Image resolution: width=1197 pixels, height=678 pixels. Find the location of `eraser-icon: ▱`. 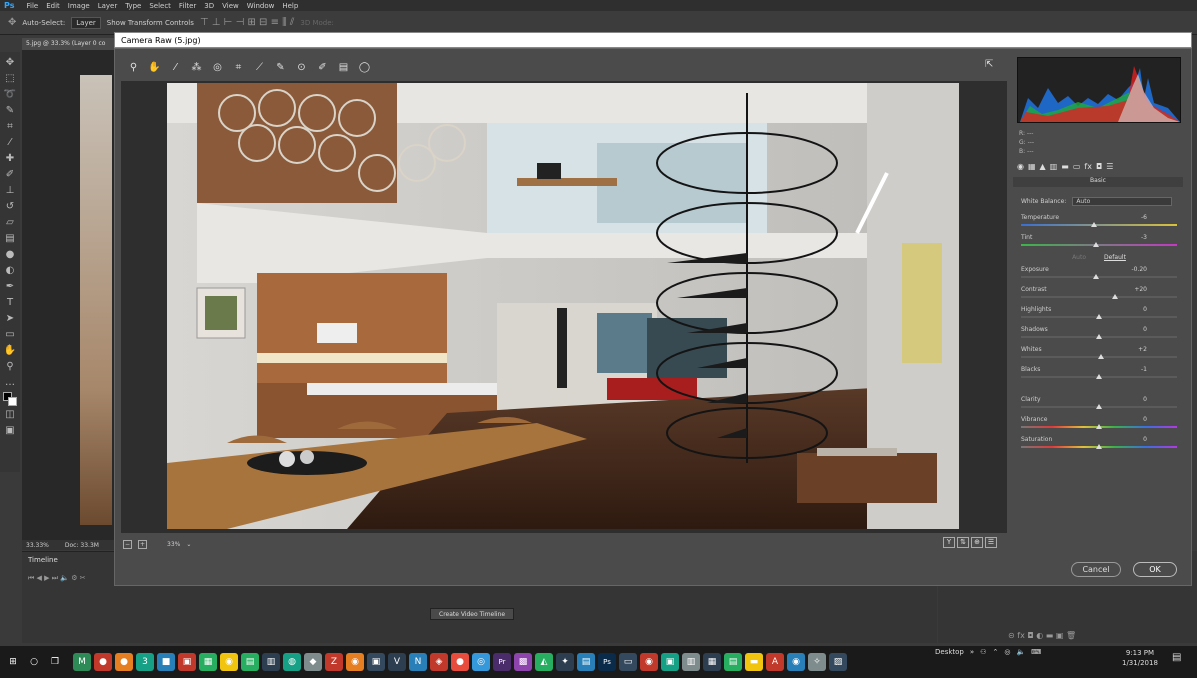

eraser-icon: ▱ is located at coordinates (10, 223).